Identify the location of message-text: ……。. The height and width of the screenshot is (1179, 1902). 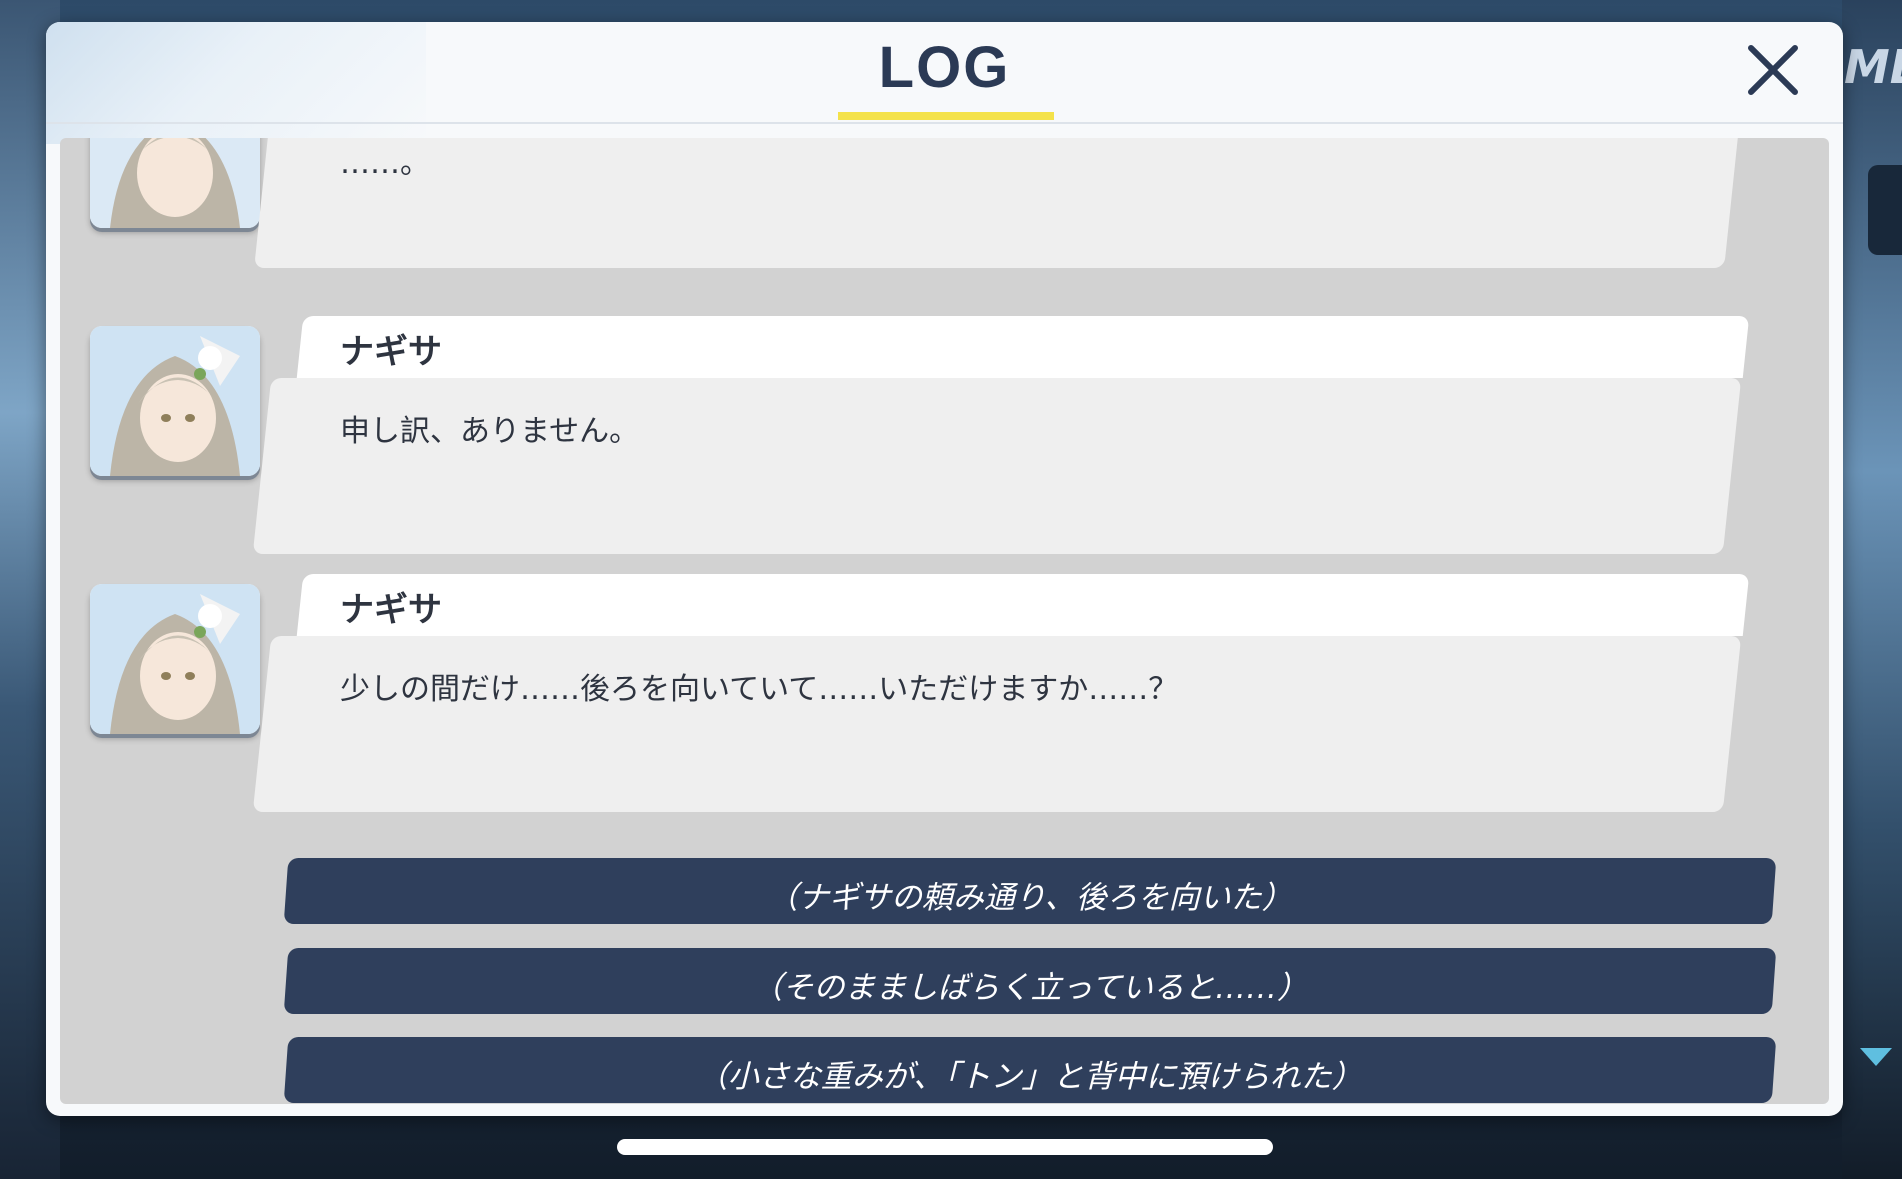
(385, 163).